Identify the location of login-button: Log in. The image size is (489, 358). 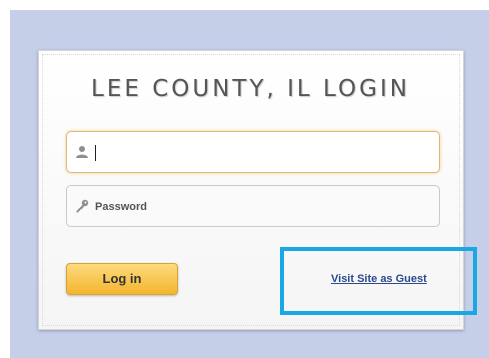
(122, 279).